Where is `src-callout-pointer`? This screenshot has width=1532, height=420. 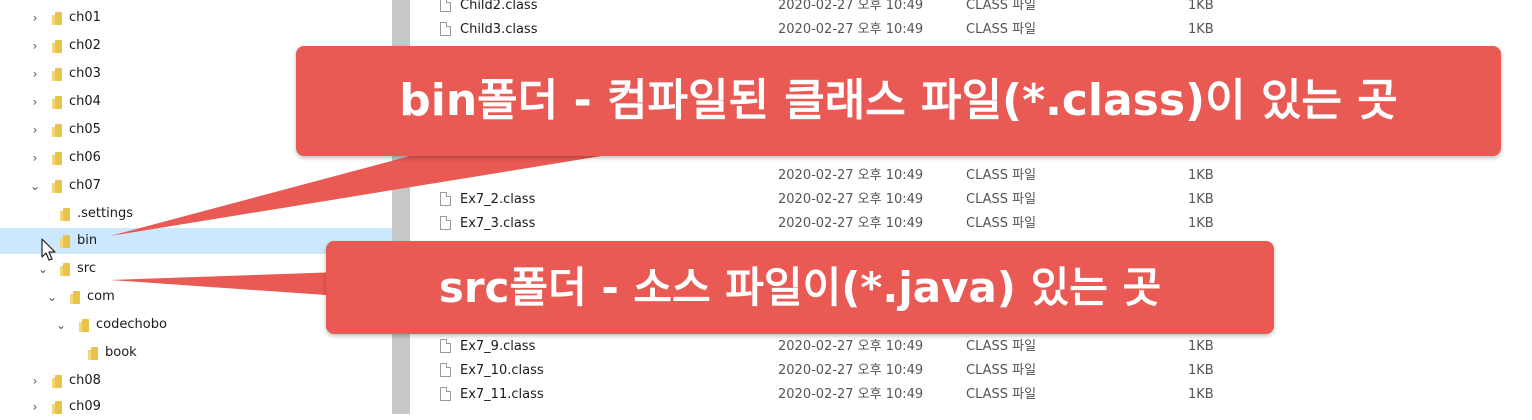 src-callout-pointer is located at coordinates (225, 284).